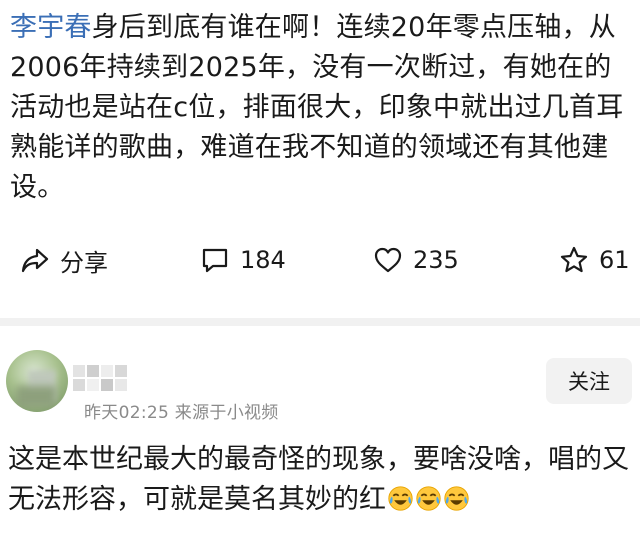 This screenshot has height=559, width=640. I want to click on like-button: 235, so click(416, 260).